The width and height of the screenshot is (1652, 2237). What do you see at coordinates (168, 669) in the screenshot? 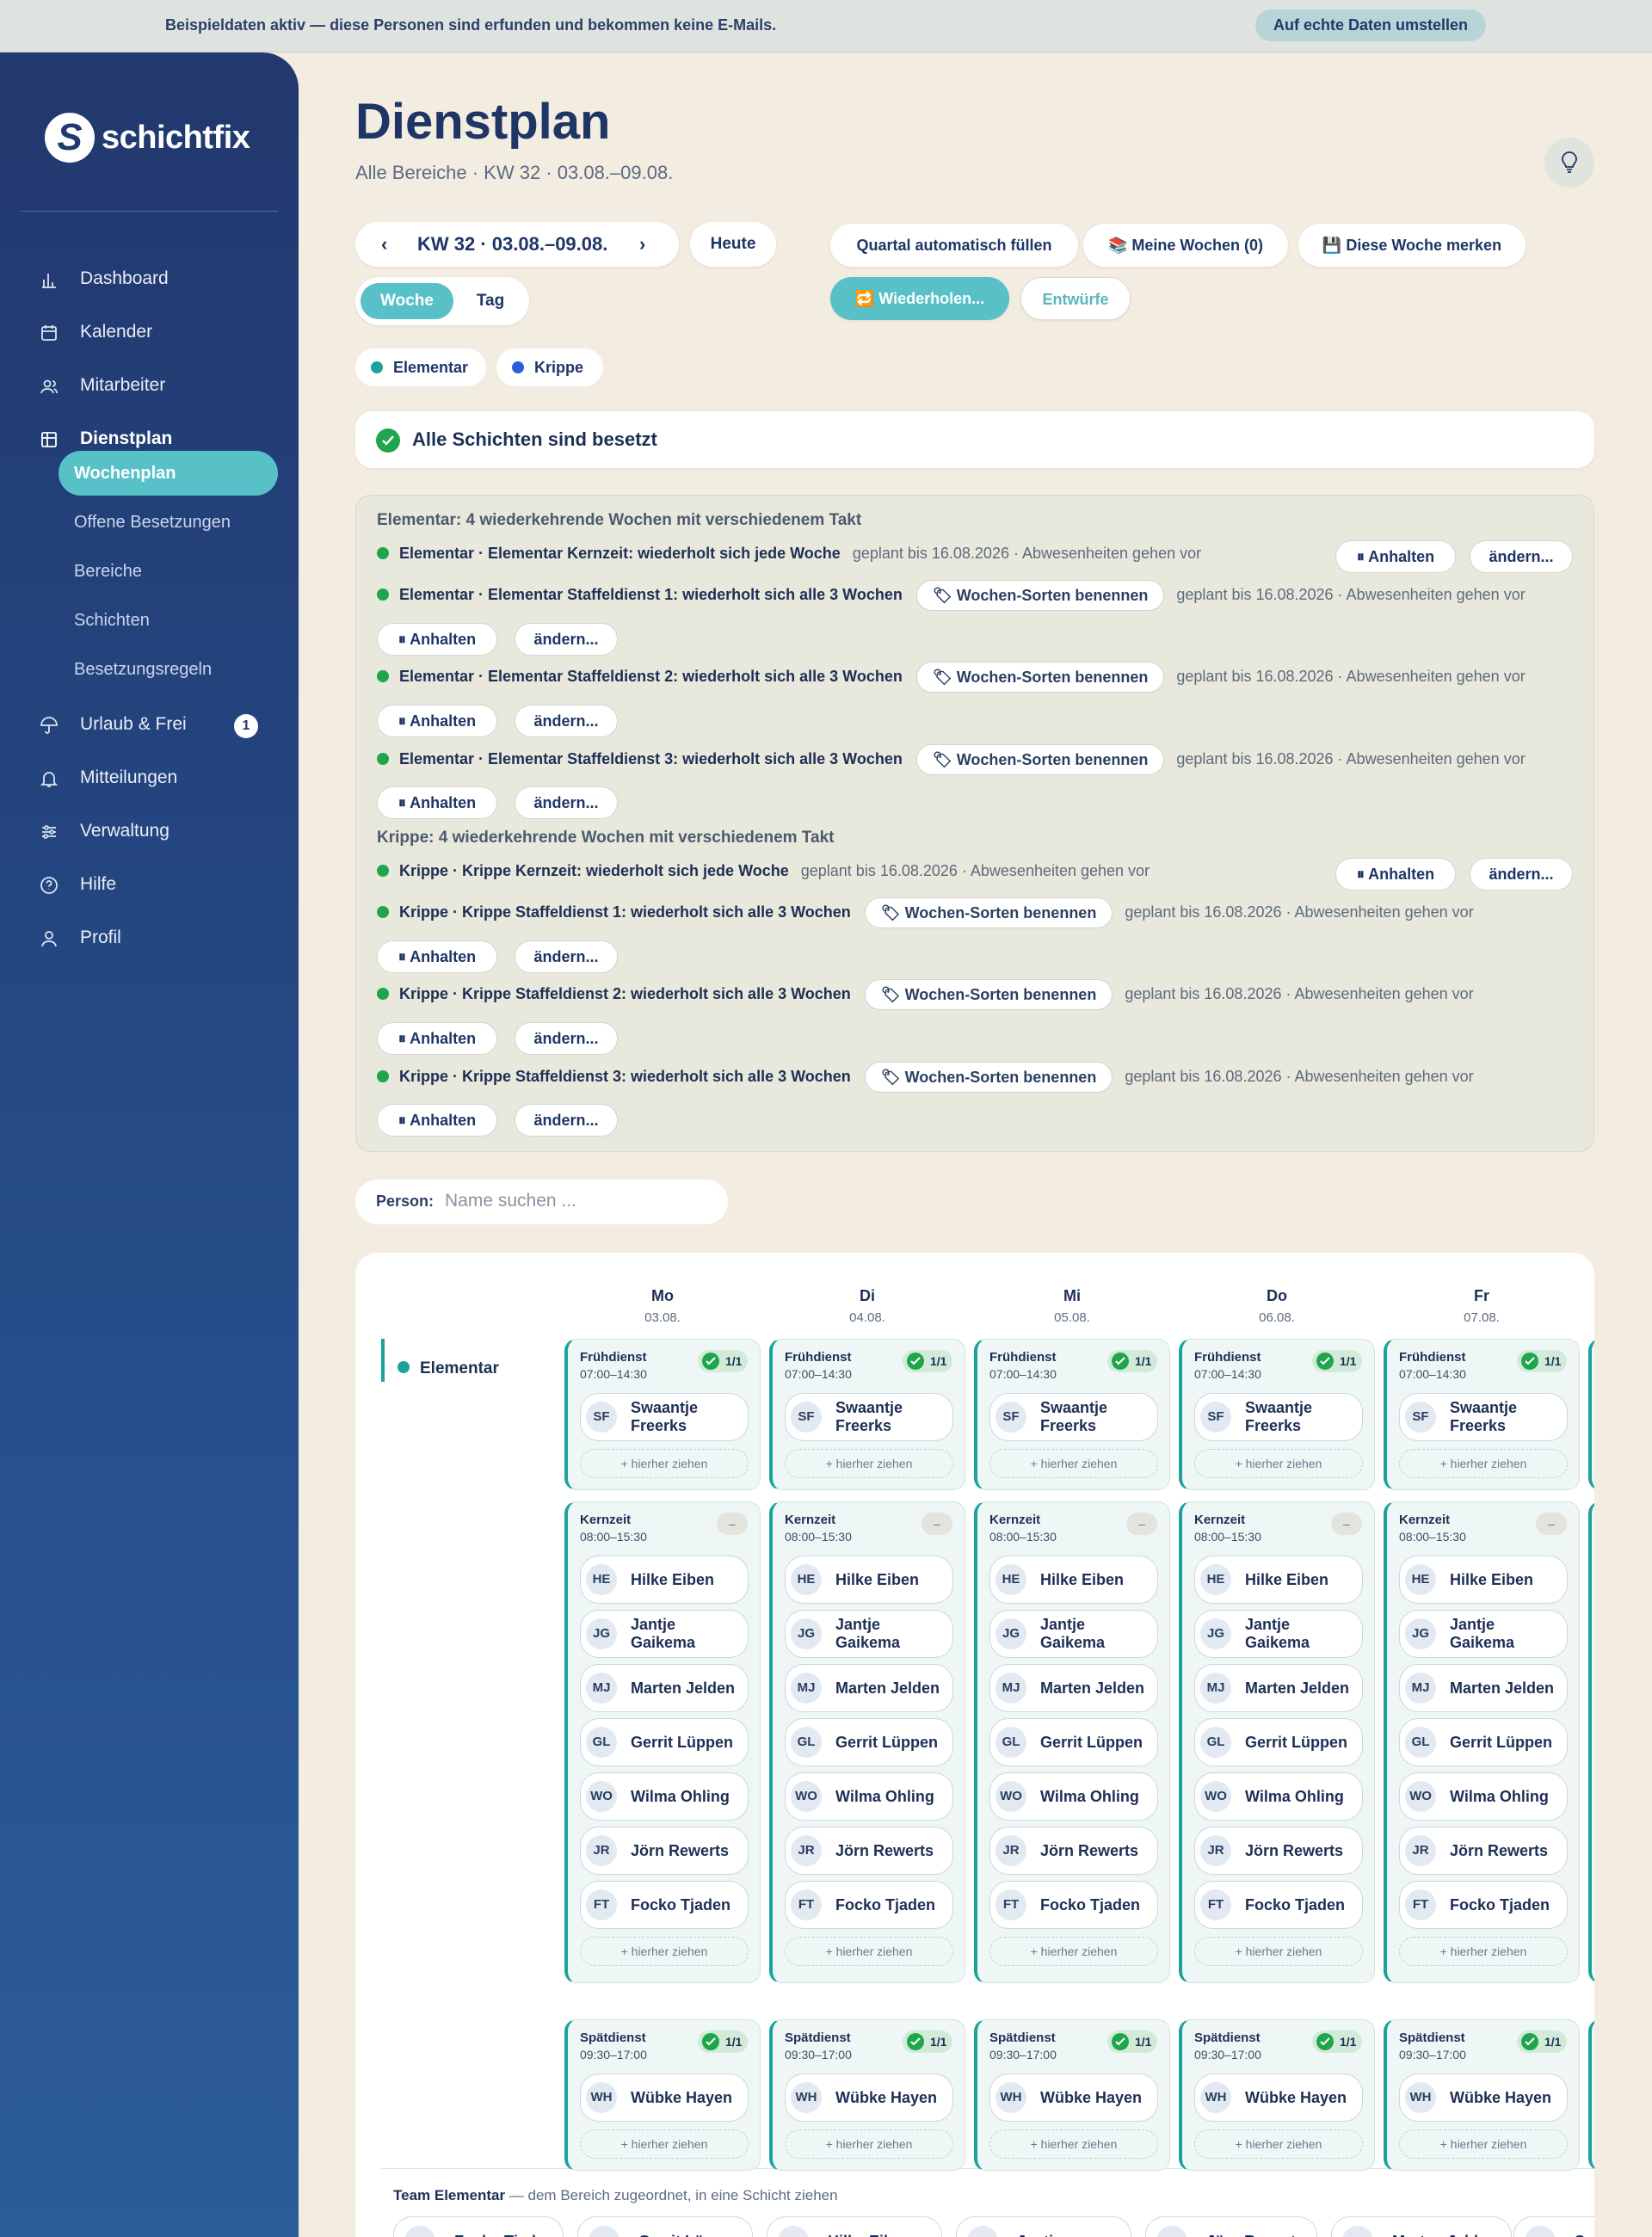
I see `sub-nav-besetzungsregeln: Besetzungsregeln` at bounding box center [168, 669].